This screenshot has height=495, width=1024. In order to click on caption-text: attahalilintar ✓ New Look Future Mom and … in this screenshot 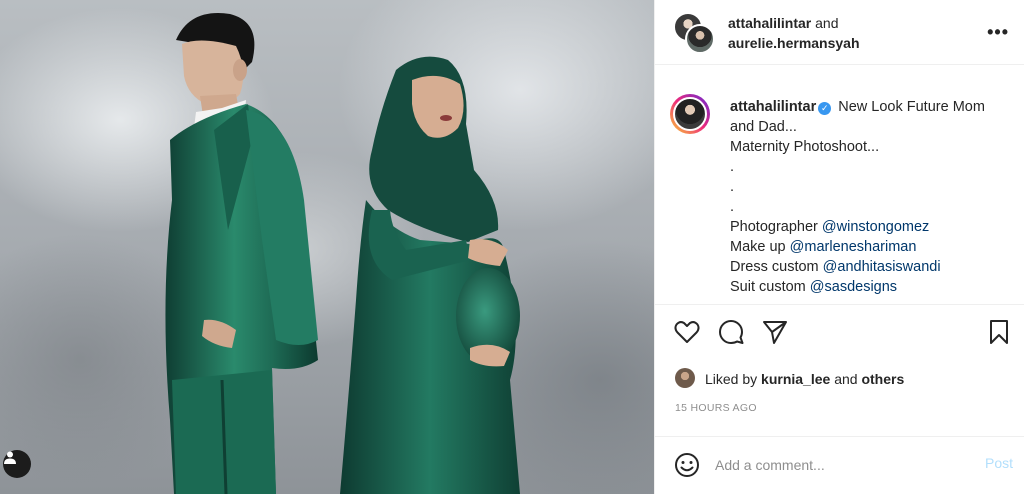, I will do `click(872, 197)`.